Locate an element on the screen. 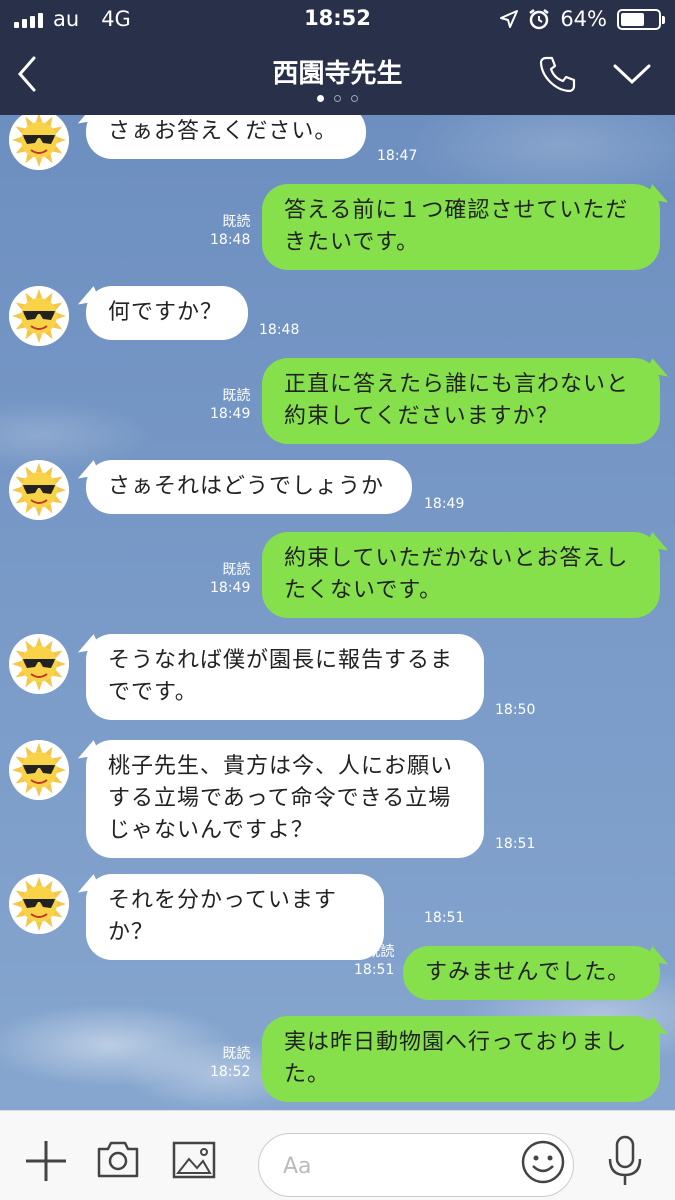 Image resolution: width=675 pixels, height=1200 pixels. phone-icon is located at coordinates (558, 74).